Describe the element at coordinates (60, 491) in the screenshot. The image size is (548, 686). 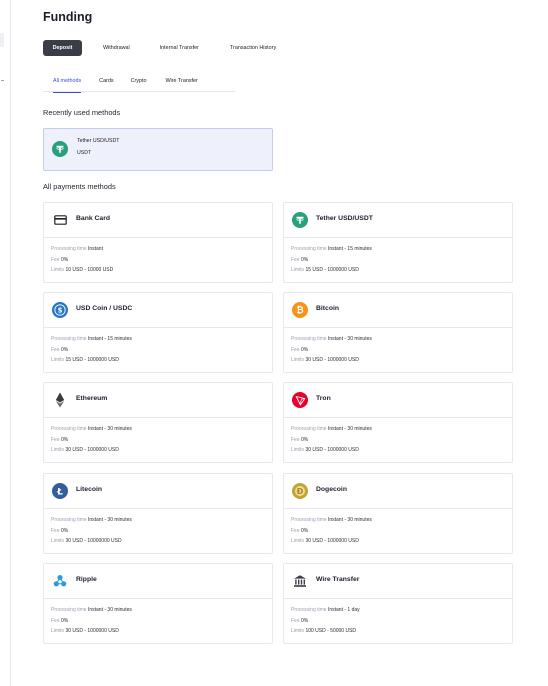
I see `litecoin-icon: Ł` at that location.